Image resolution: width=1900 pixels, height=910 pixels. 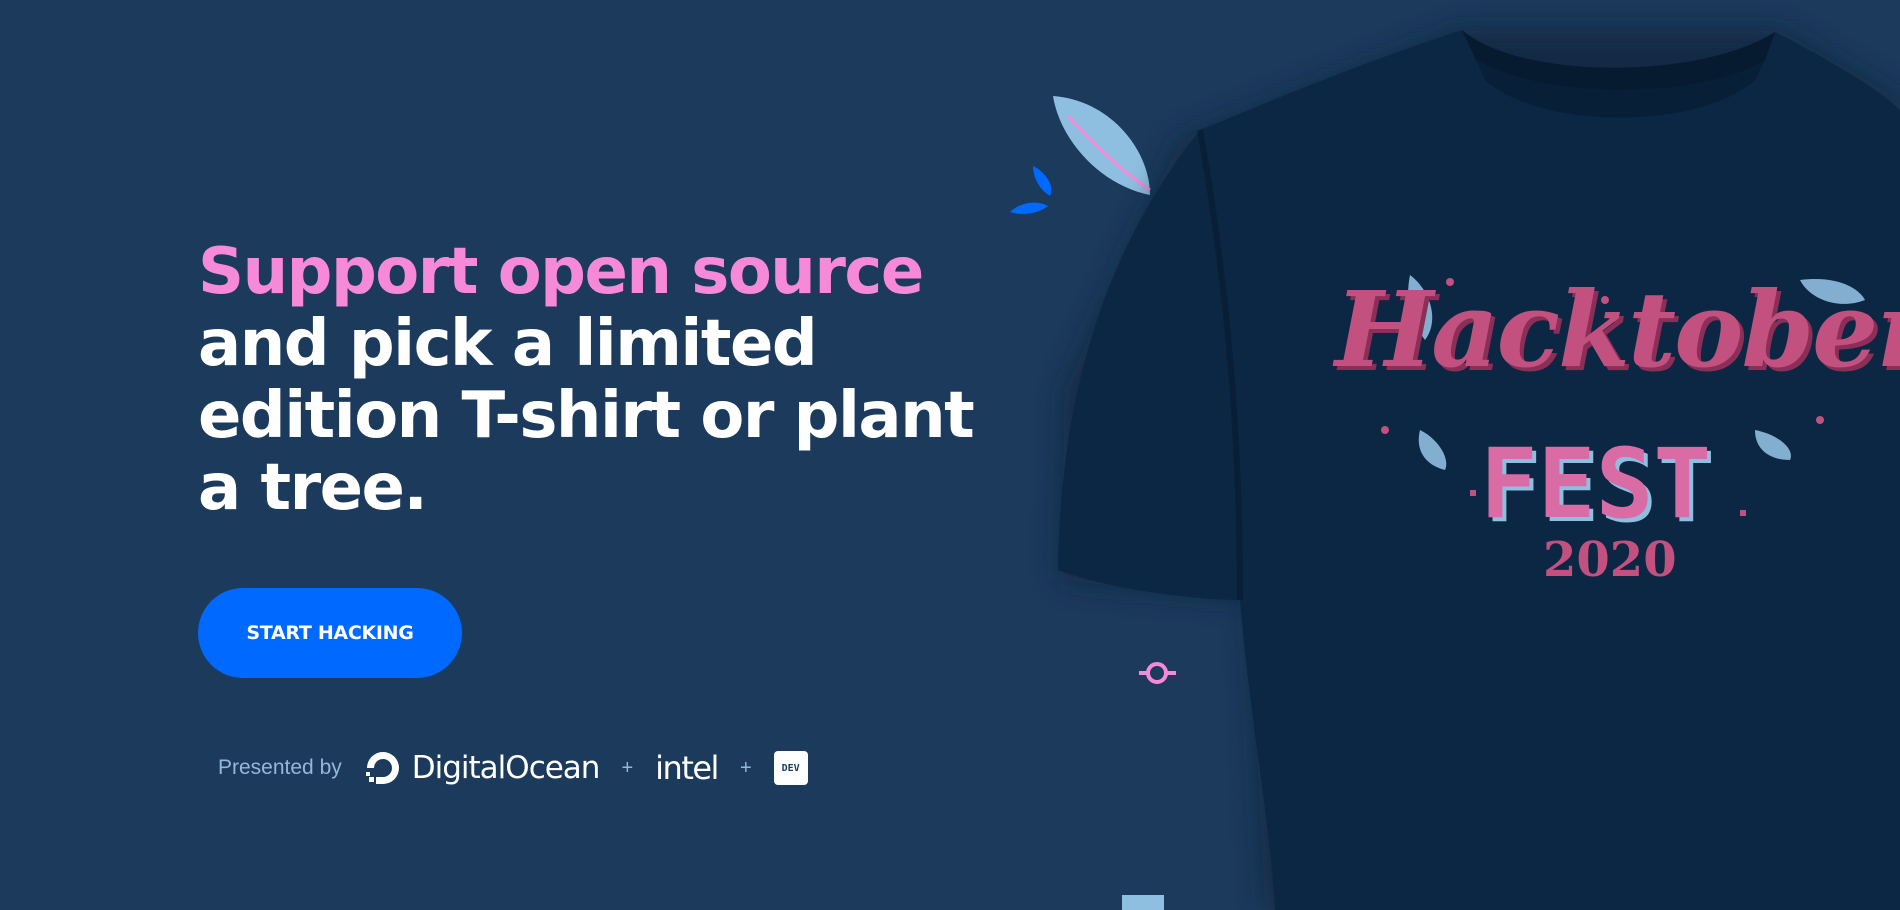 What do you see at coordinates (1031, 190) in the screenshot?
I see `small-leaf-icon` at bounding box center [1031, 190].